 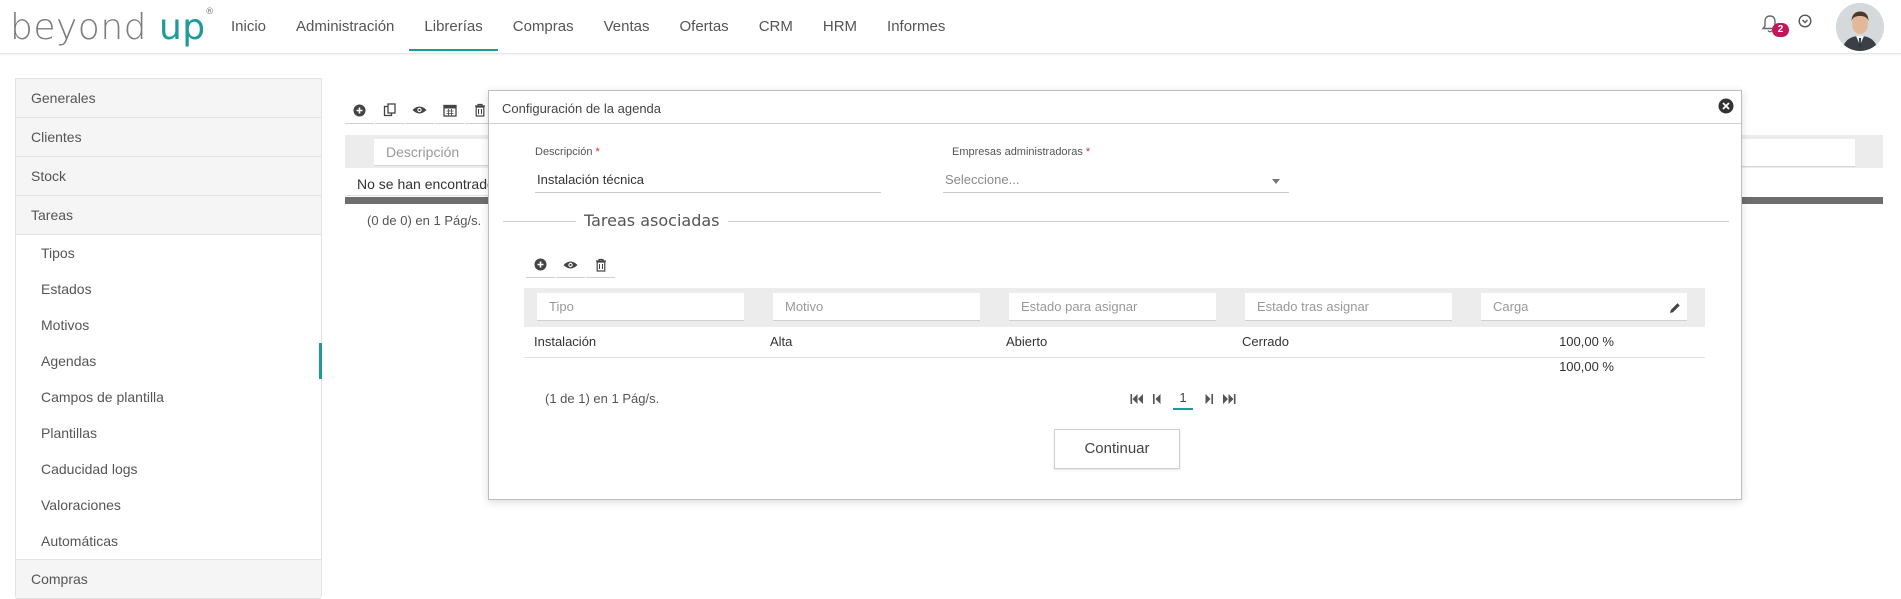 I want to click on cell-motivo: Alta, so click(x=781, y=341).